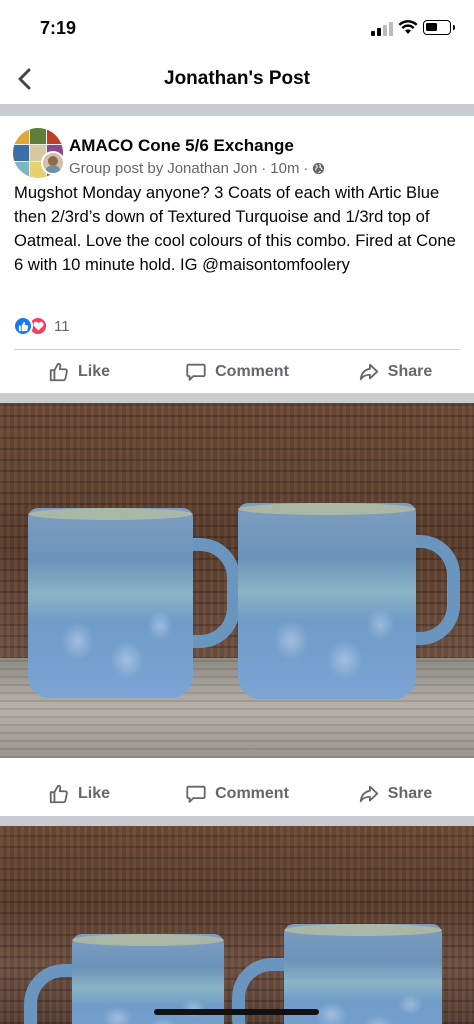 This screenshot has width=474, height=1024. I want to click on mug-left, so click(134, 603).